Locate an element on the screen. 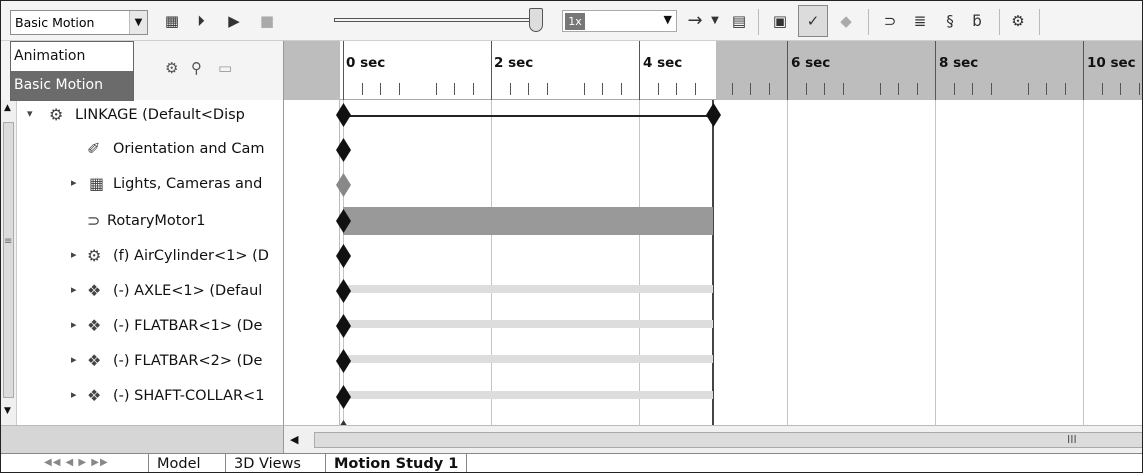 Image resolution: width=1143 pixels, height=473 pixels. playback-slider-track is located at coordinates (438, 20).